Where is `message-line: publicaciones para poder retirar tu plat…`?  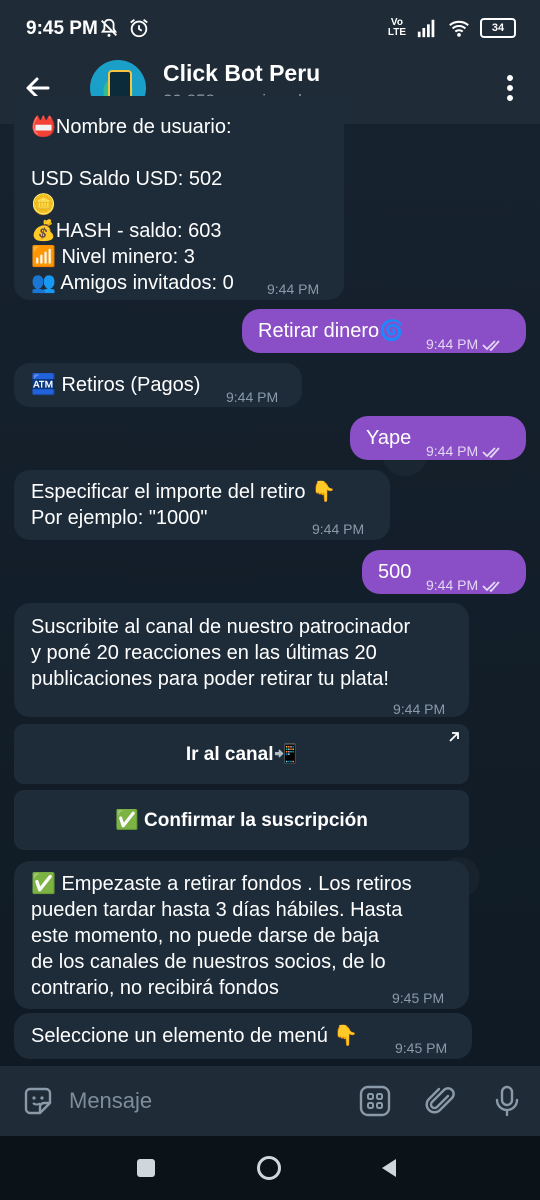
message-line: publicaciones para poder retirar tu plat… is located at coordinates (210, 679).